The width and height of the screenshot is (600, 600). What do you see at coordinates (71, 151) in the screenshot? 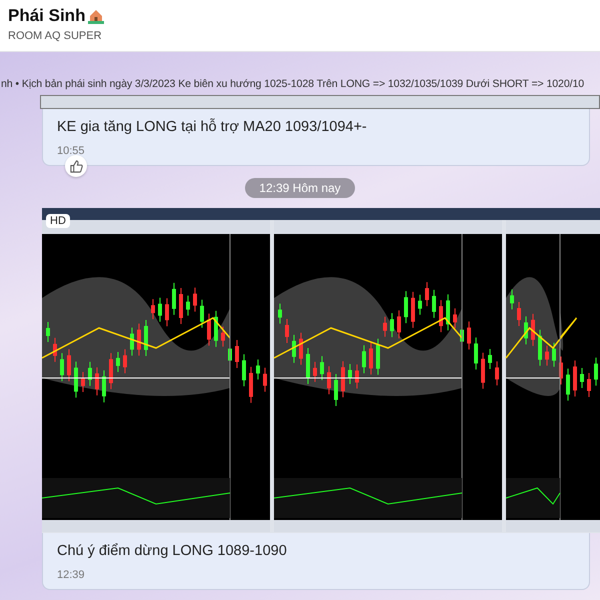
I see `message-time: 10:55` at bounding box center [71, 151].